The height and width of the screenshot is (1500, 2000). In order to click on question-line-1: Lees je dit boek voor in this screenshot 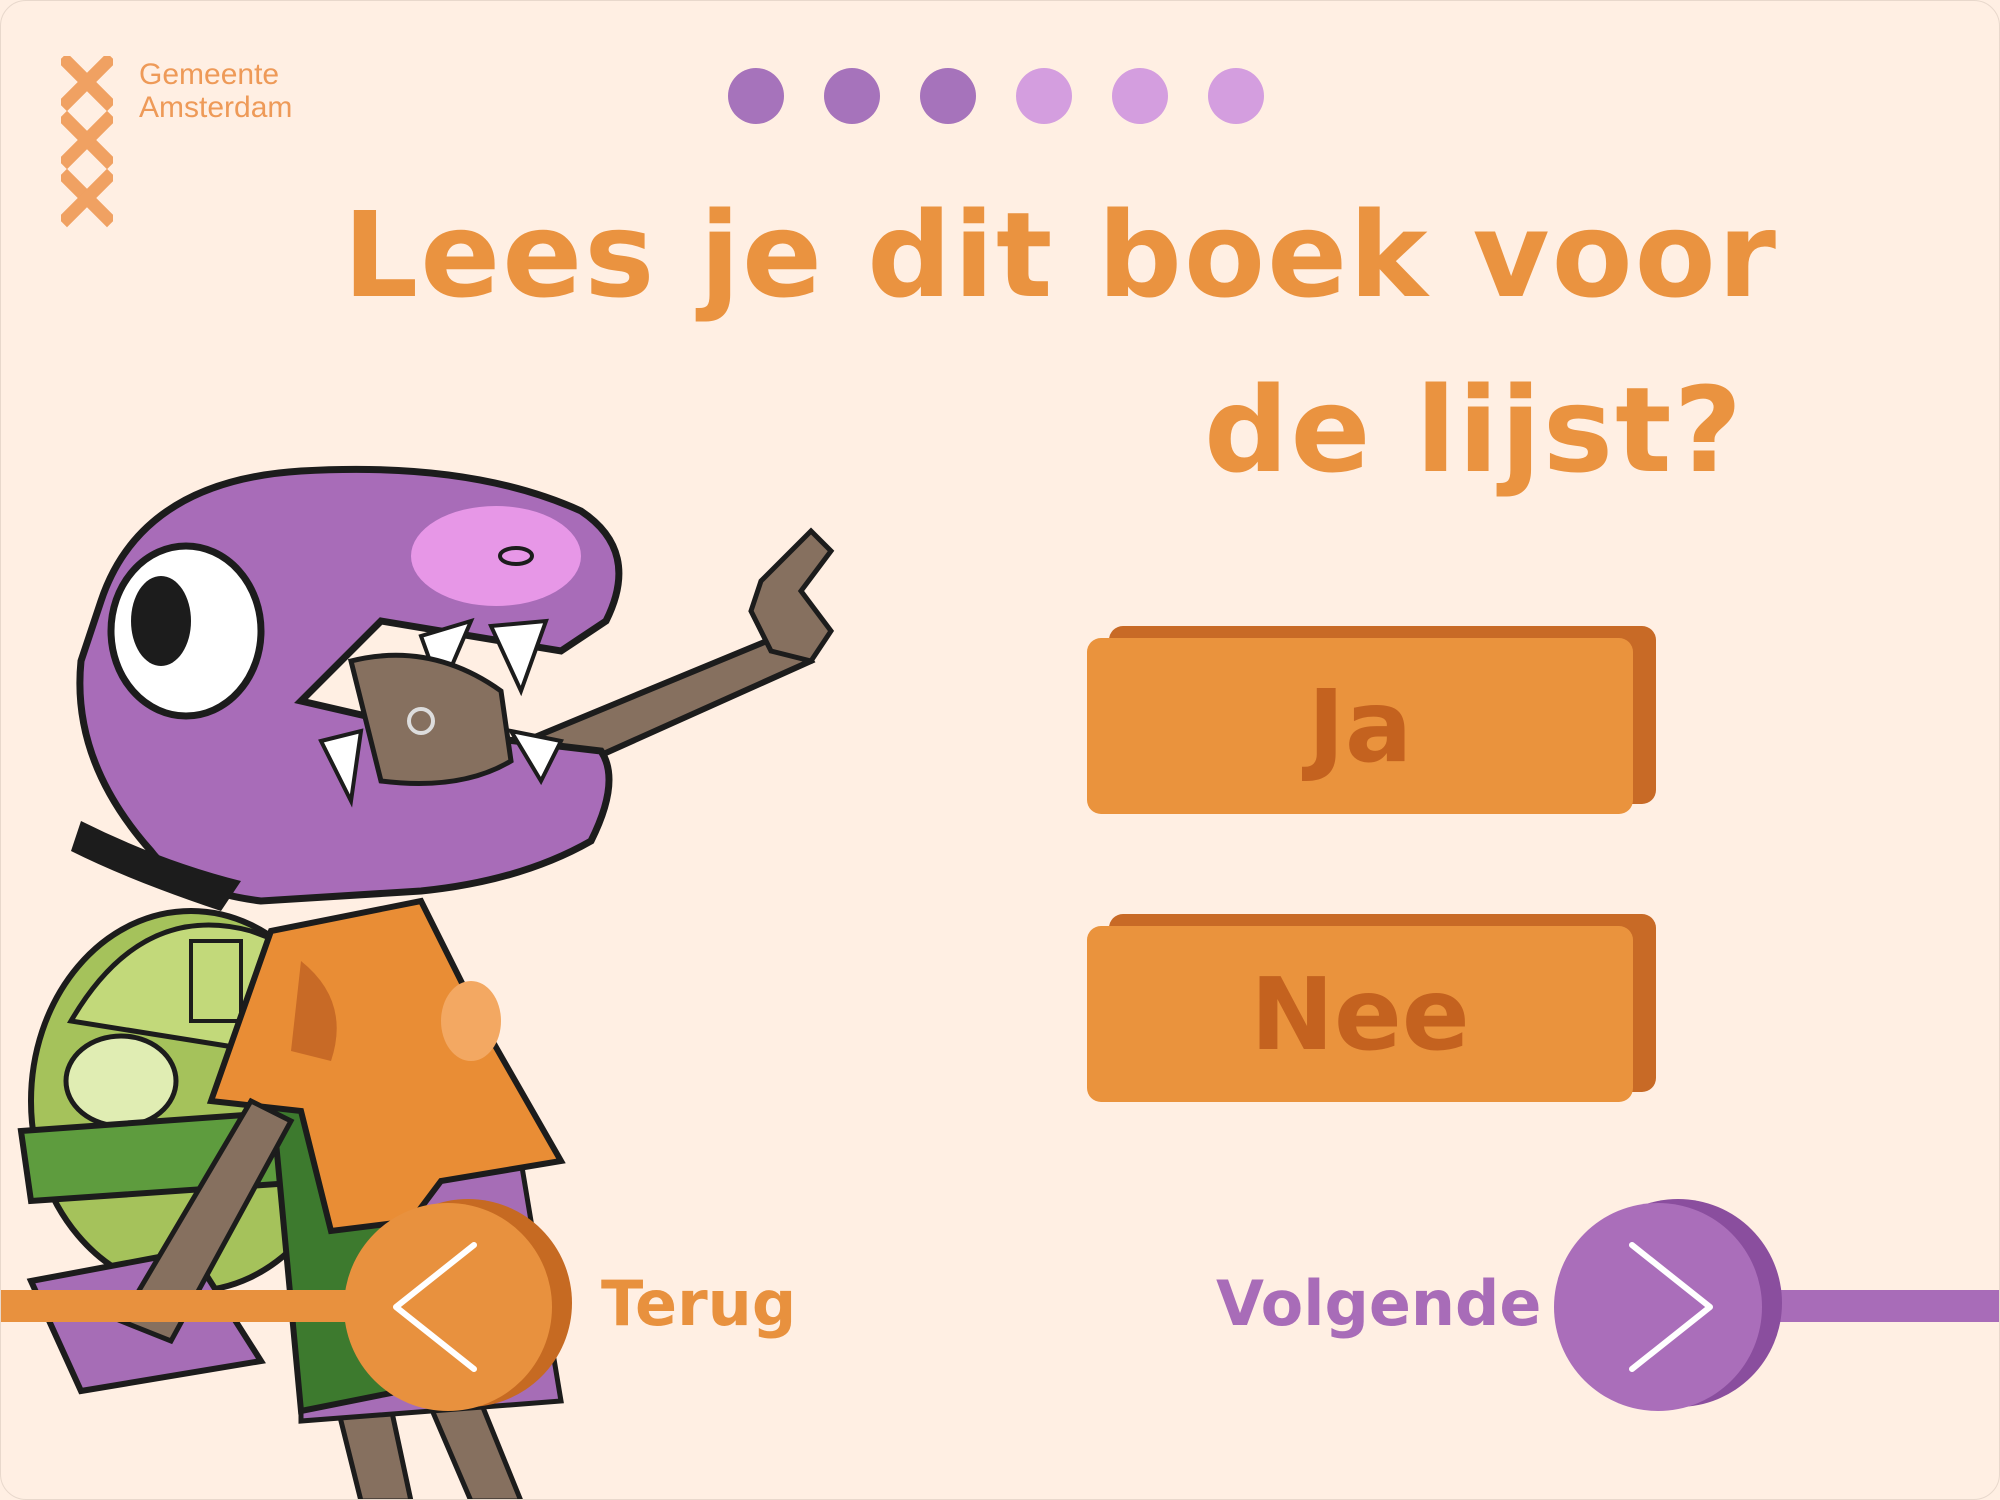, I will do `click(1060, 255)`.